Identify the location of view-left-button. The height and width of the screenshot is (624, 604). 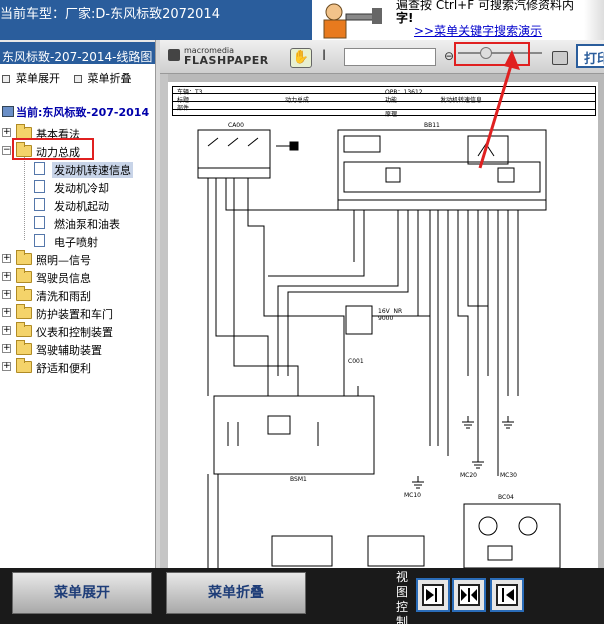
(433, 595).